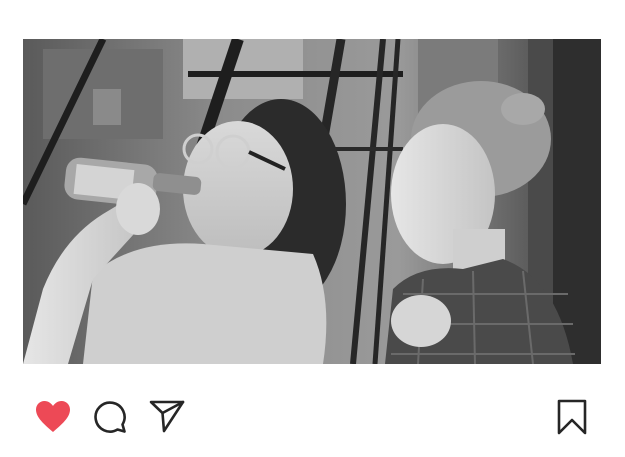  I want to click on bookmark-button, so click(572, 417).